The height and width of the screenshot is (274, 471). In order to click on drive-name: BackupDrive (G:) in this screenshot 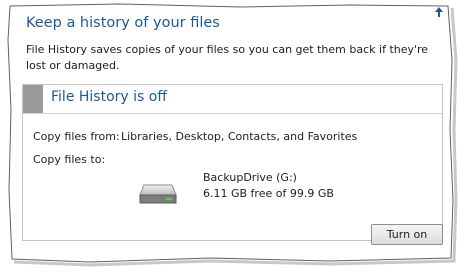, I will do `click(250, 177)`.